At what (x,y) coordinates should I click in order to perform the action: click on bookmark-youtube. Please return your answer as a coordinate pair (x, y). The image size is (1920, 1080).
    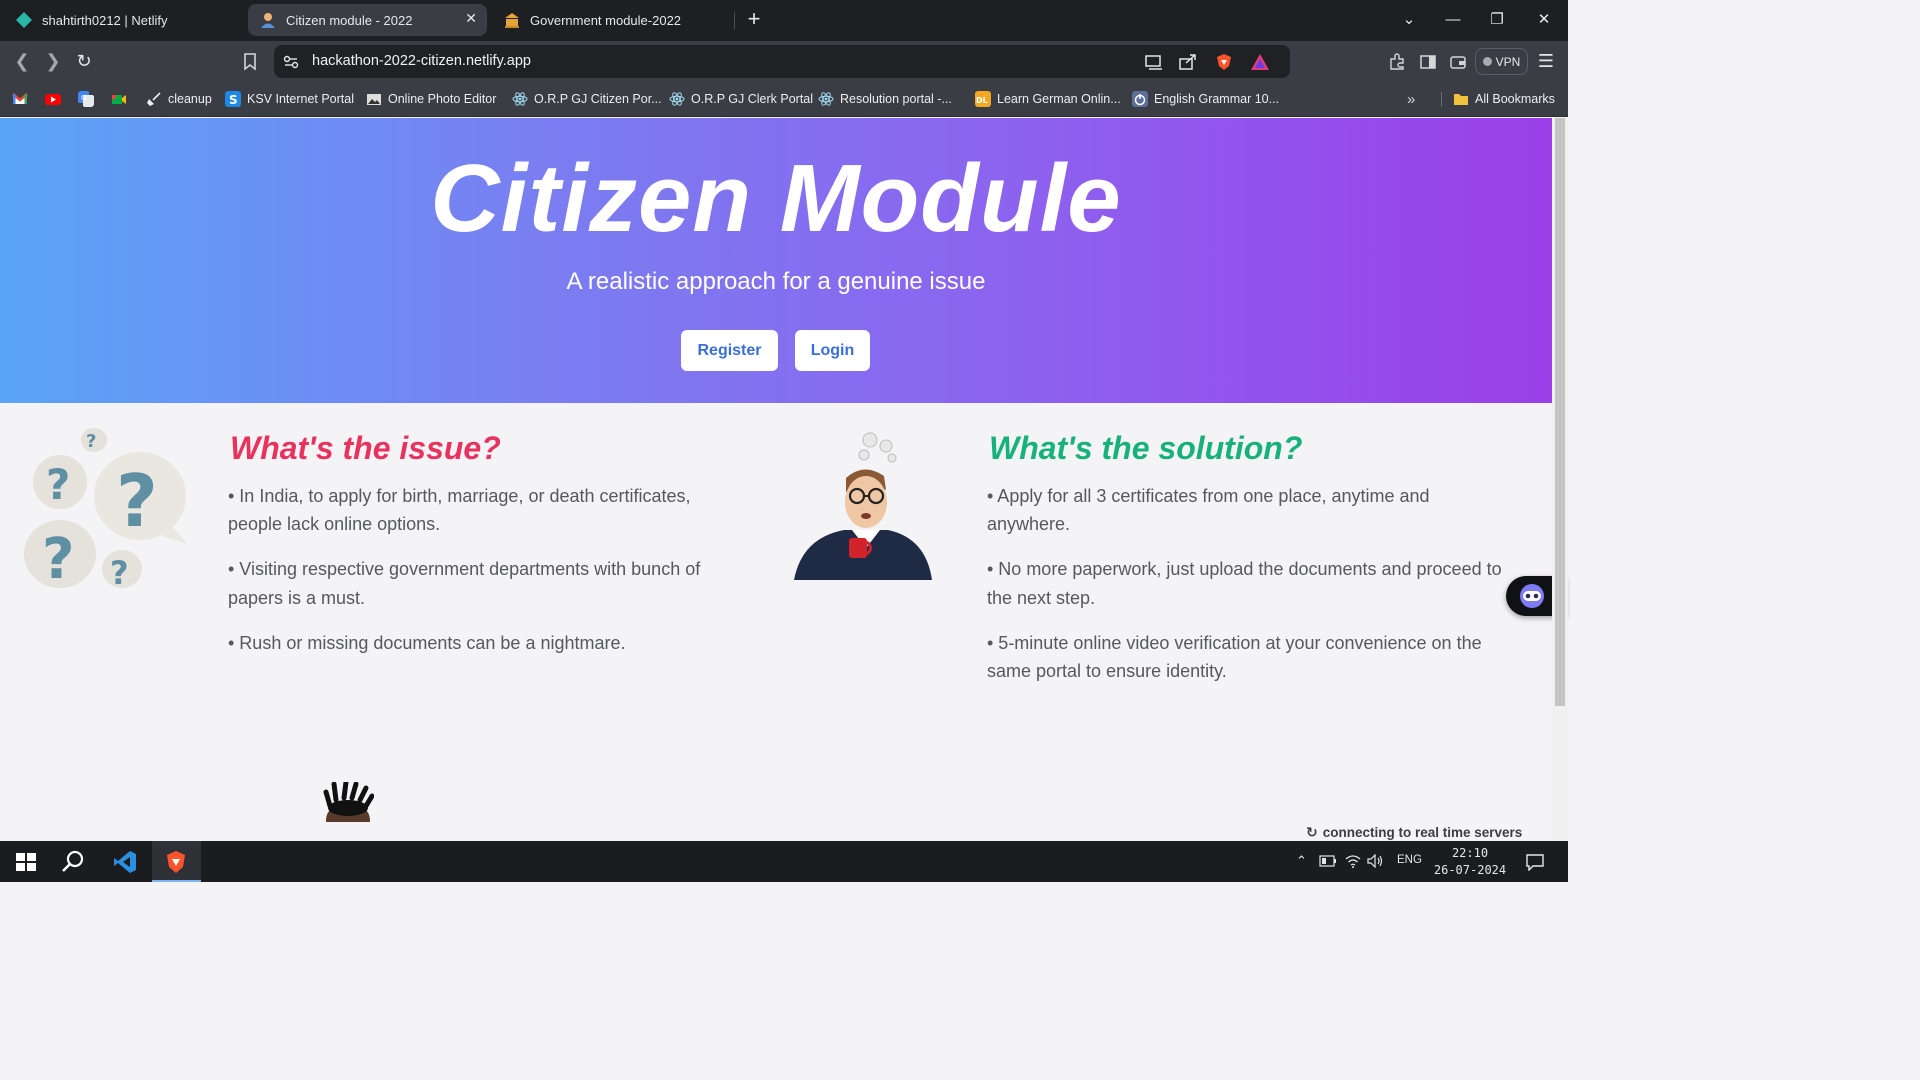
    Looking at the image, I should click on (56, 99).